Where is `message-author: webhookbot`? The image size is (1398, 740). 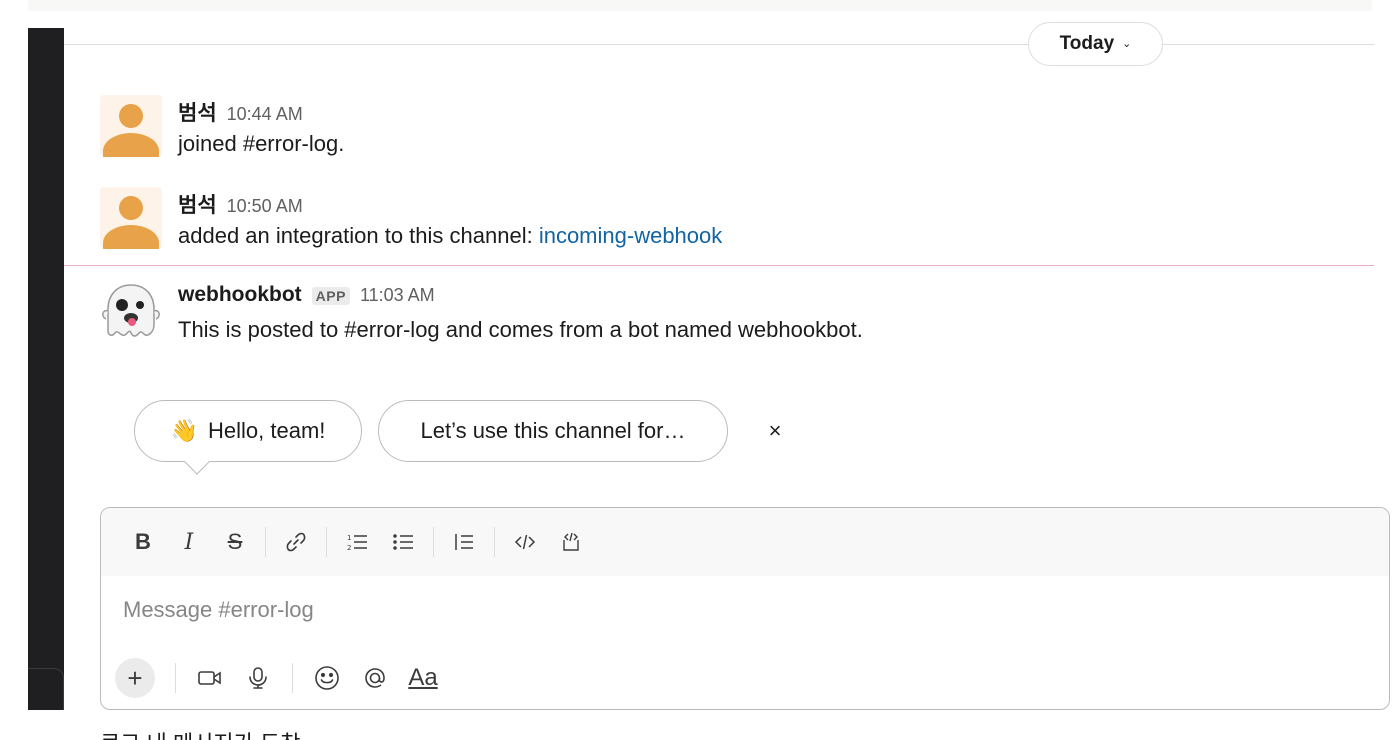 message-author: webhookbot is located at coordinates (240, 295).